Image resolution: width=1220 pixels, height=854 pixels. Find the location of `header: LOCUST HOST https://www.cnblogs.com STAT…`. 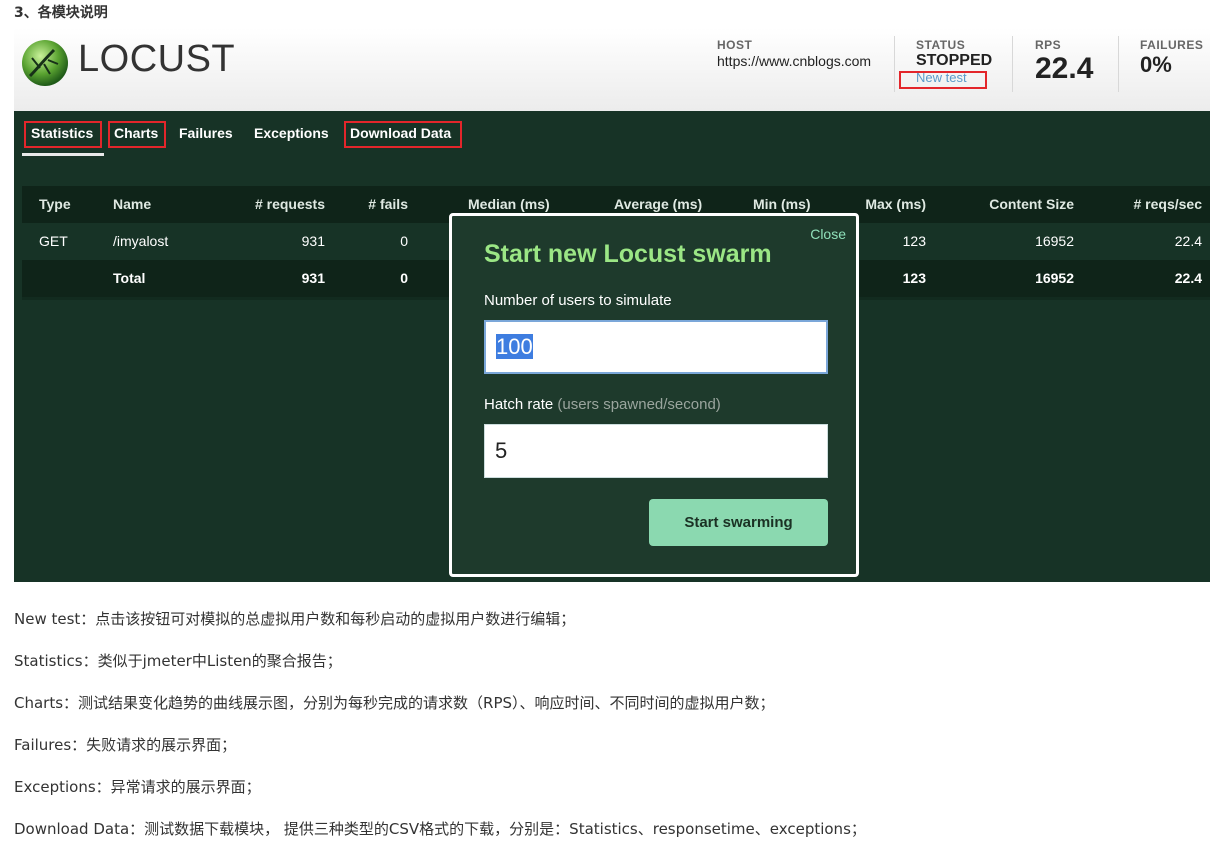

header: LOCUST HOST https://www.cnblogs.com STAT… is located at coordinates (612, 69).